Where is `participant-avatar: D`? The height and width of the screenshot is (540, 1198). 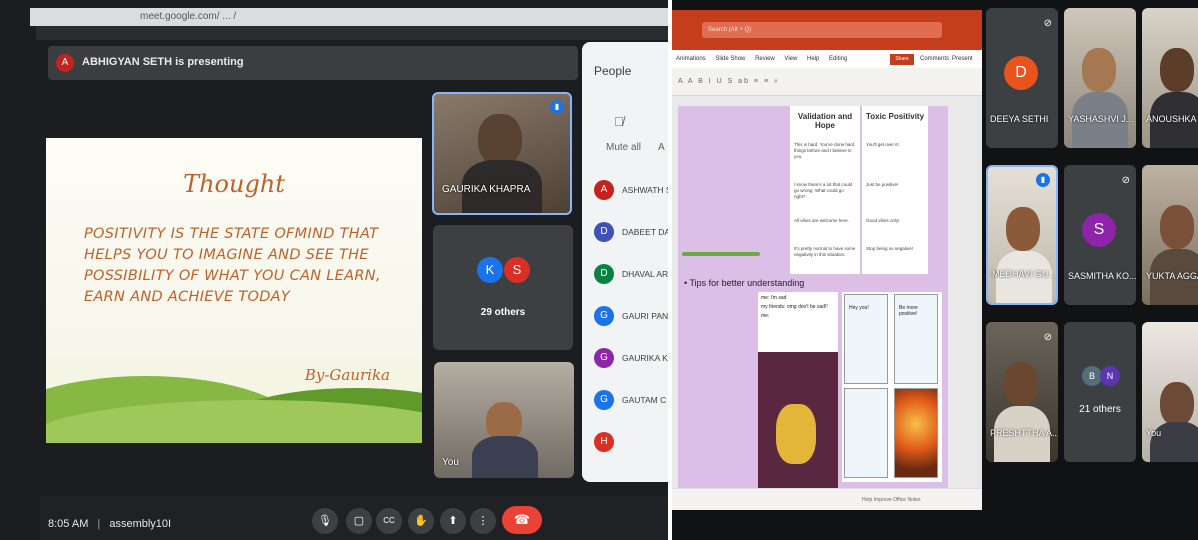
participant-avatar: D is located at coordinates (604, 232).